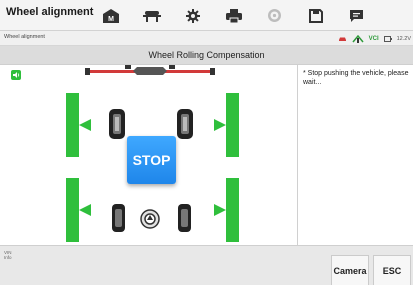 This screenshot has width=413, height=285. I want to click on status-area: VCI 12.2V, so click(374, 38).